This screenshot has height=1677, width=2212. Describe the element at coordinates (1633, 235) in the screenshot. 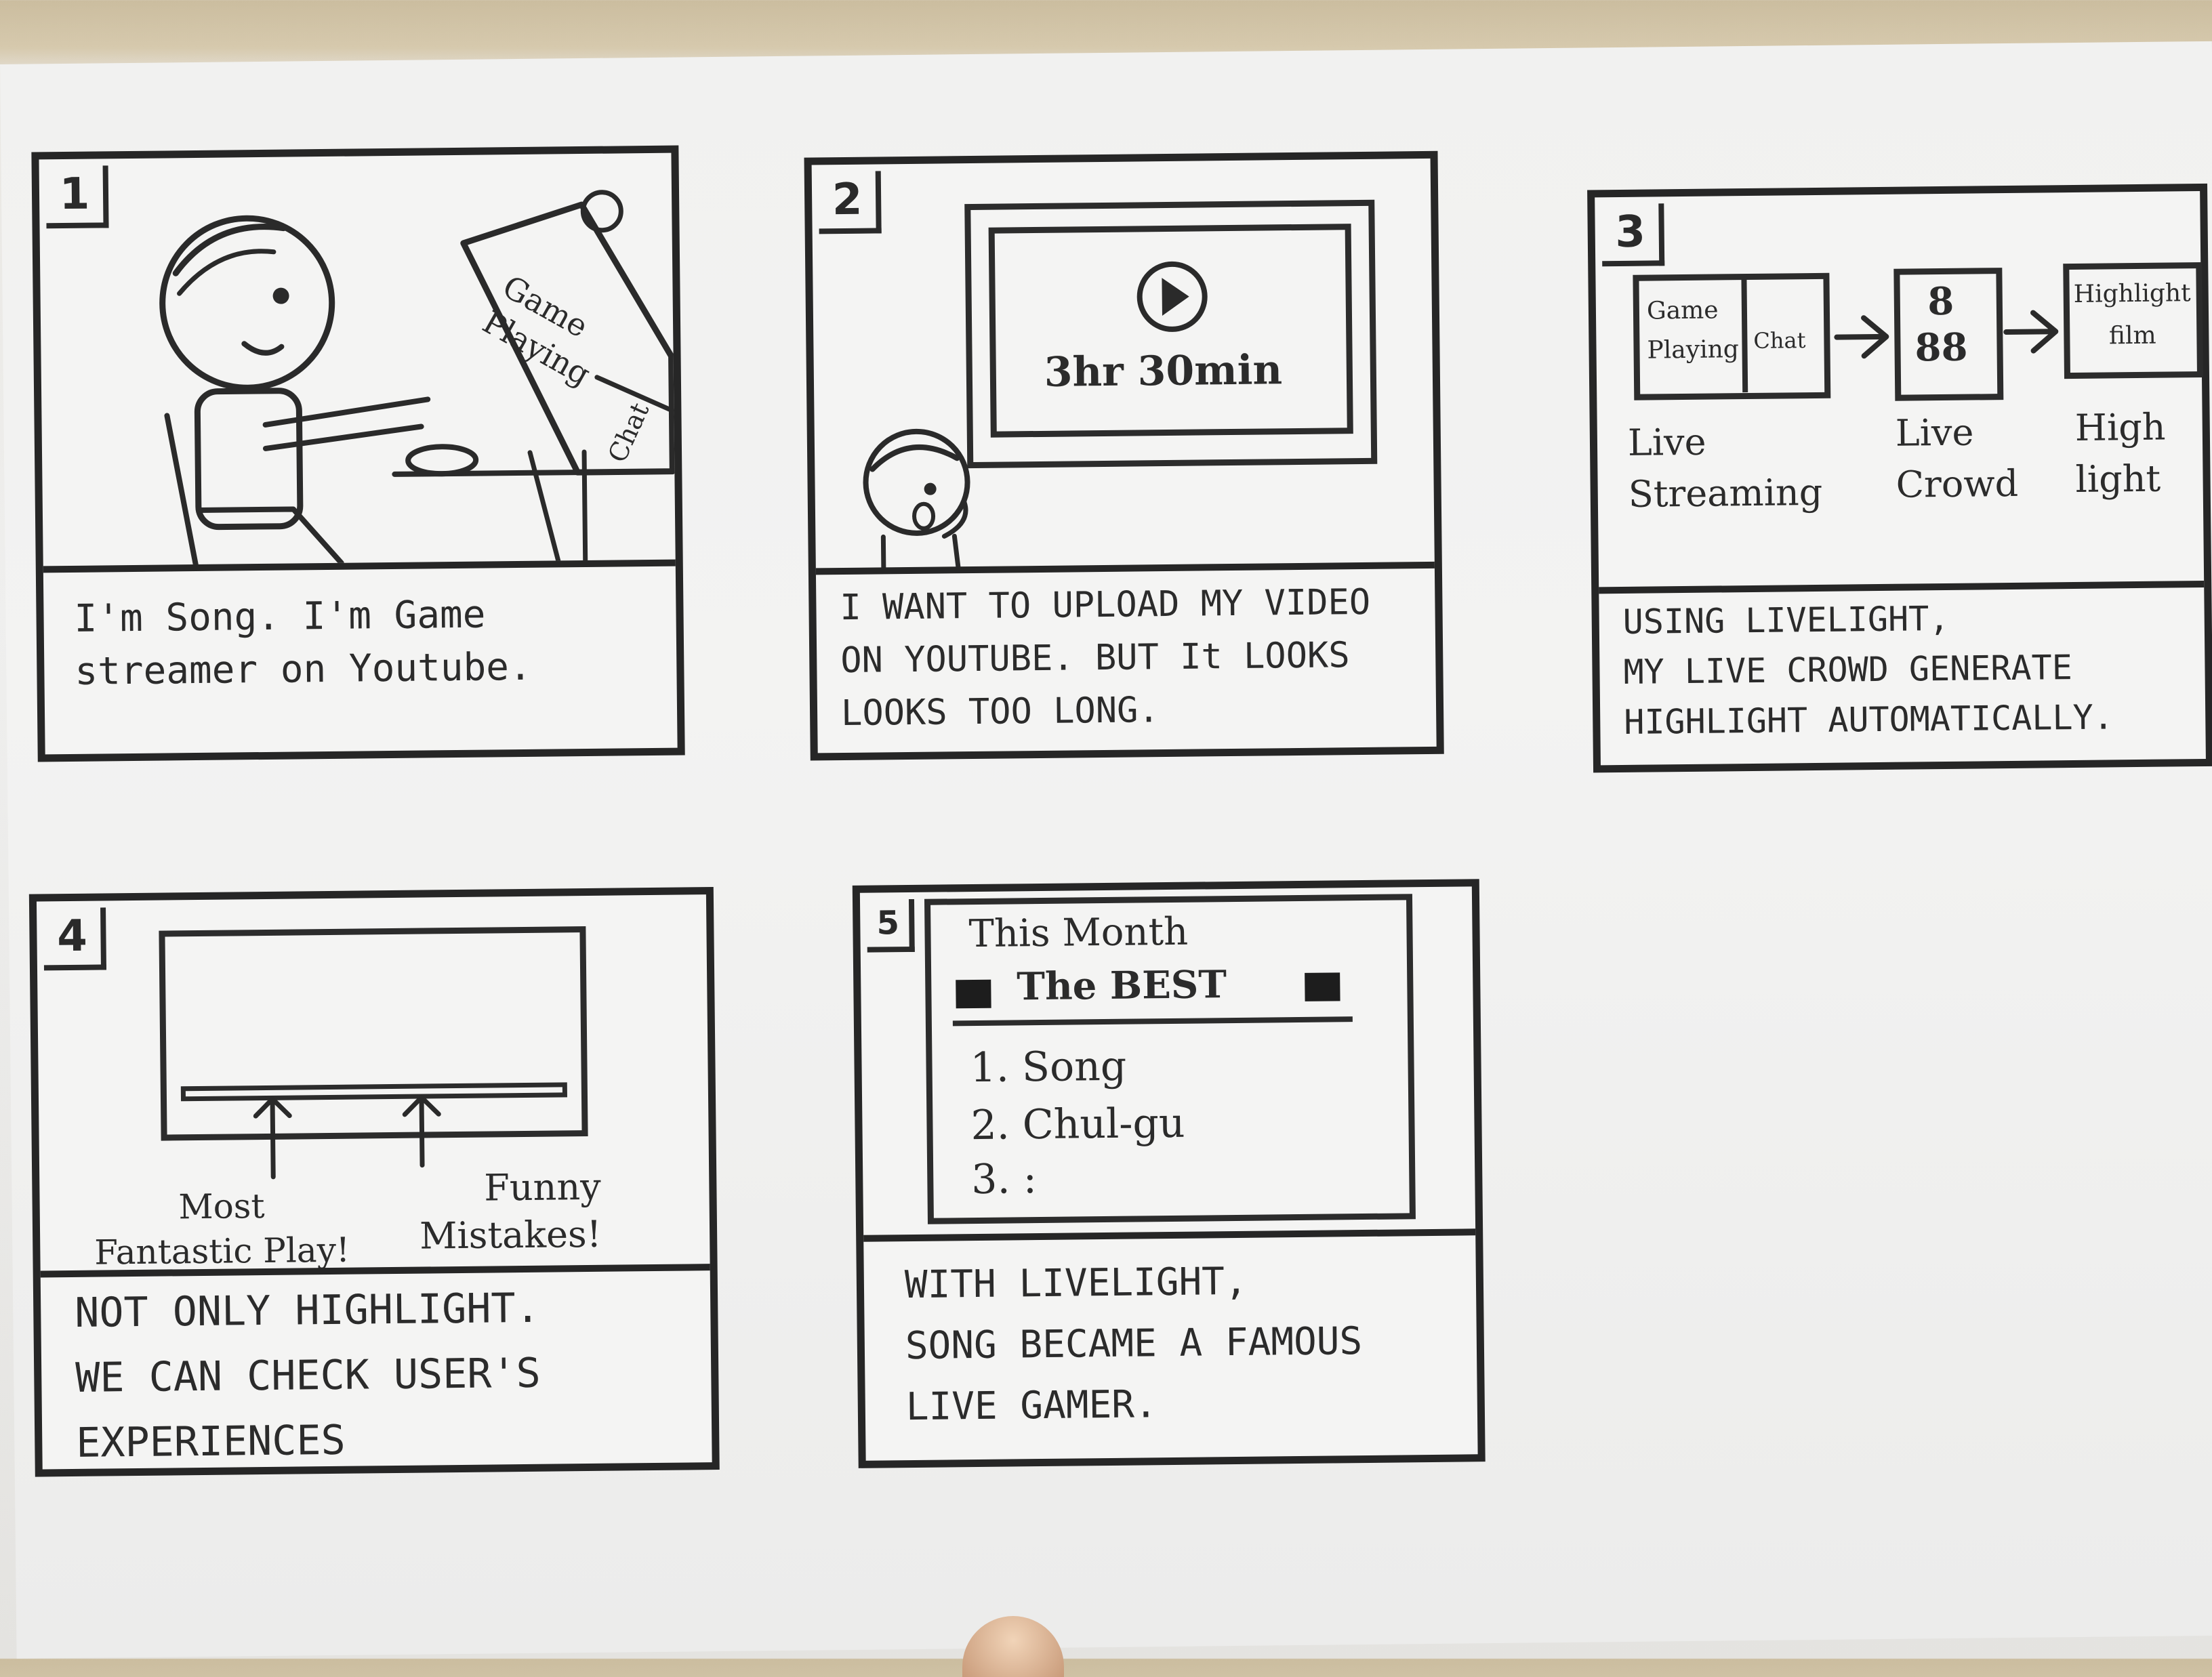

I see `panel-number: 3` at that location.